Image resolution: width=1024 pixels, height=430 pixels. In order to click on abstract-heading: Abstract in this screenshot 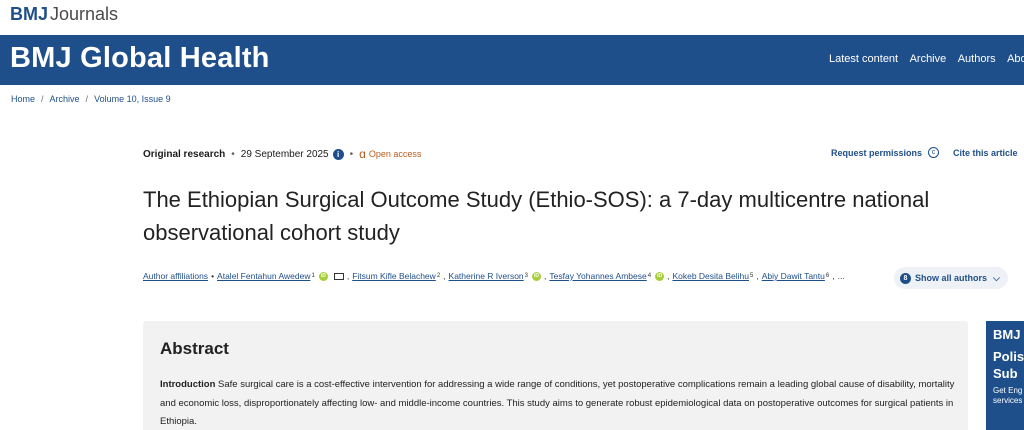, I will do `click(194, 348)`.